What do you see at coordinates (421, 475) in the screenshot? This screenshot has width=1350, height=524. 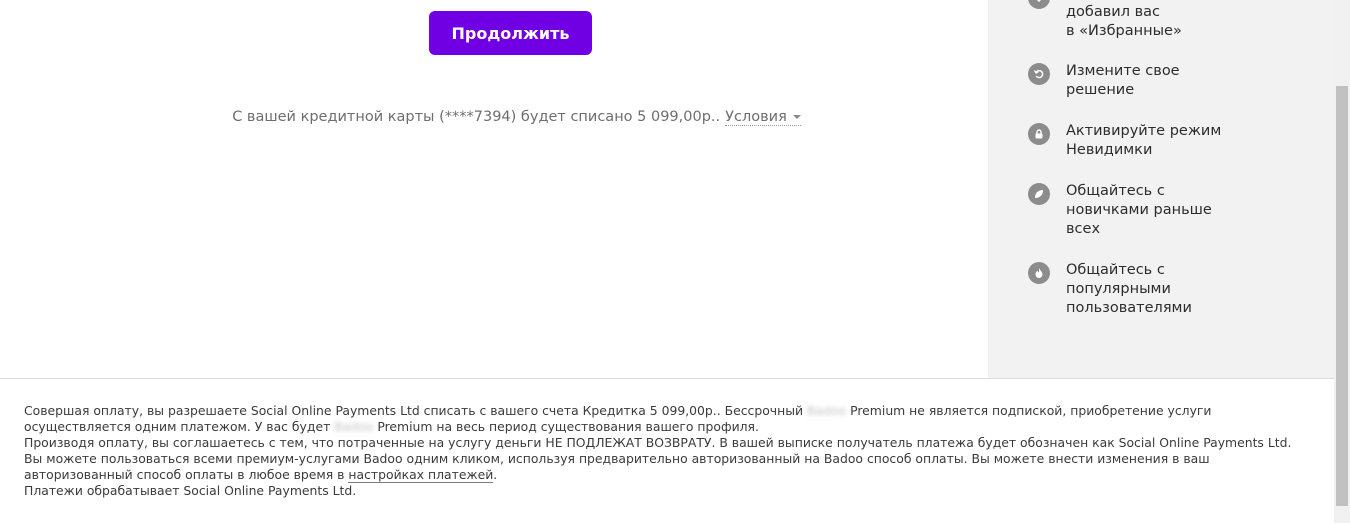 I see `payment-settings-link: настройках платежей` at bounding box center [421, 475].